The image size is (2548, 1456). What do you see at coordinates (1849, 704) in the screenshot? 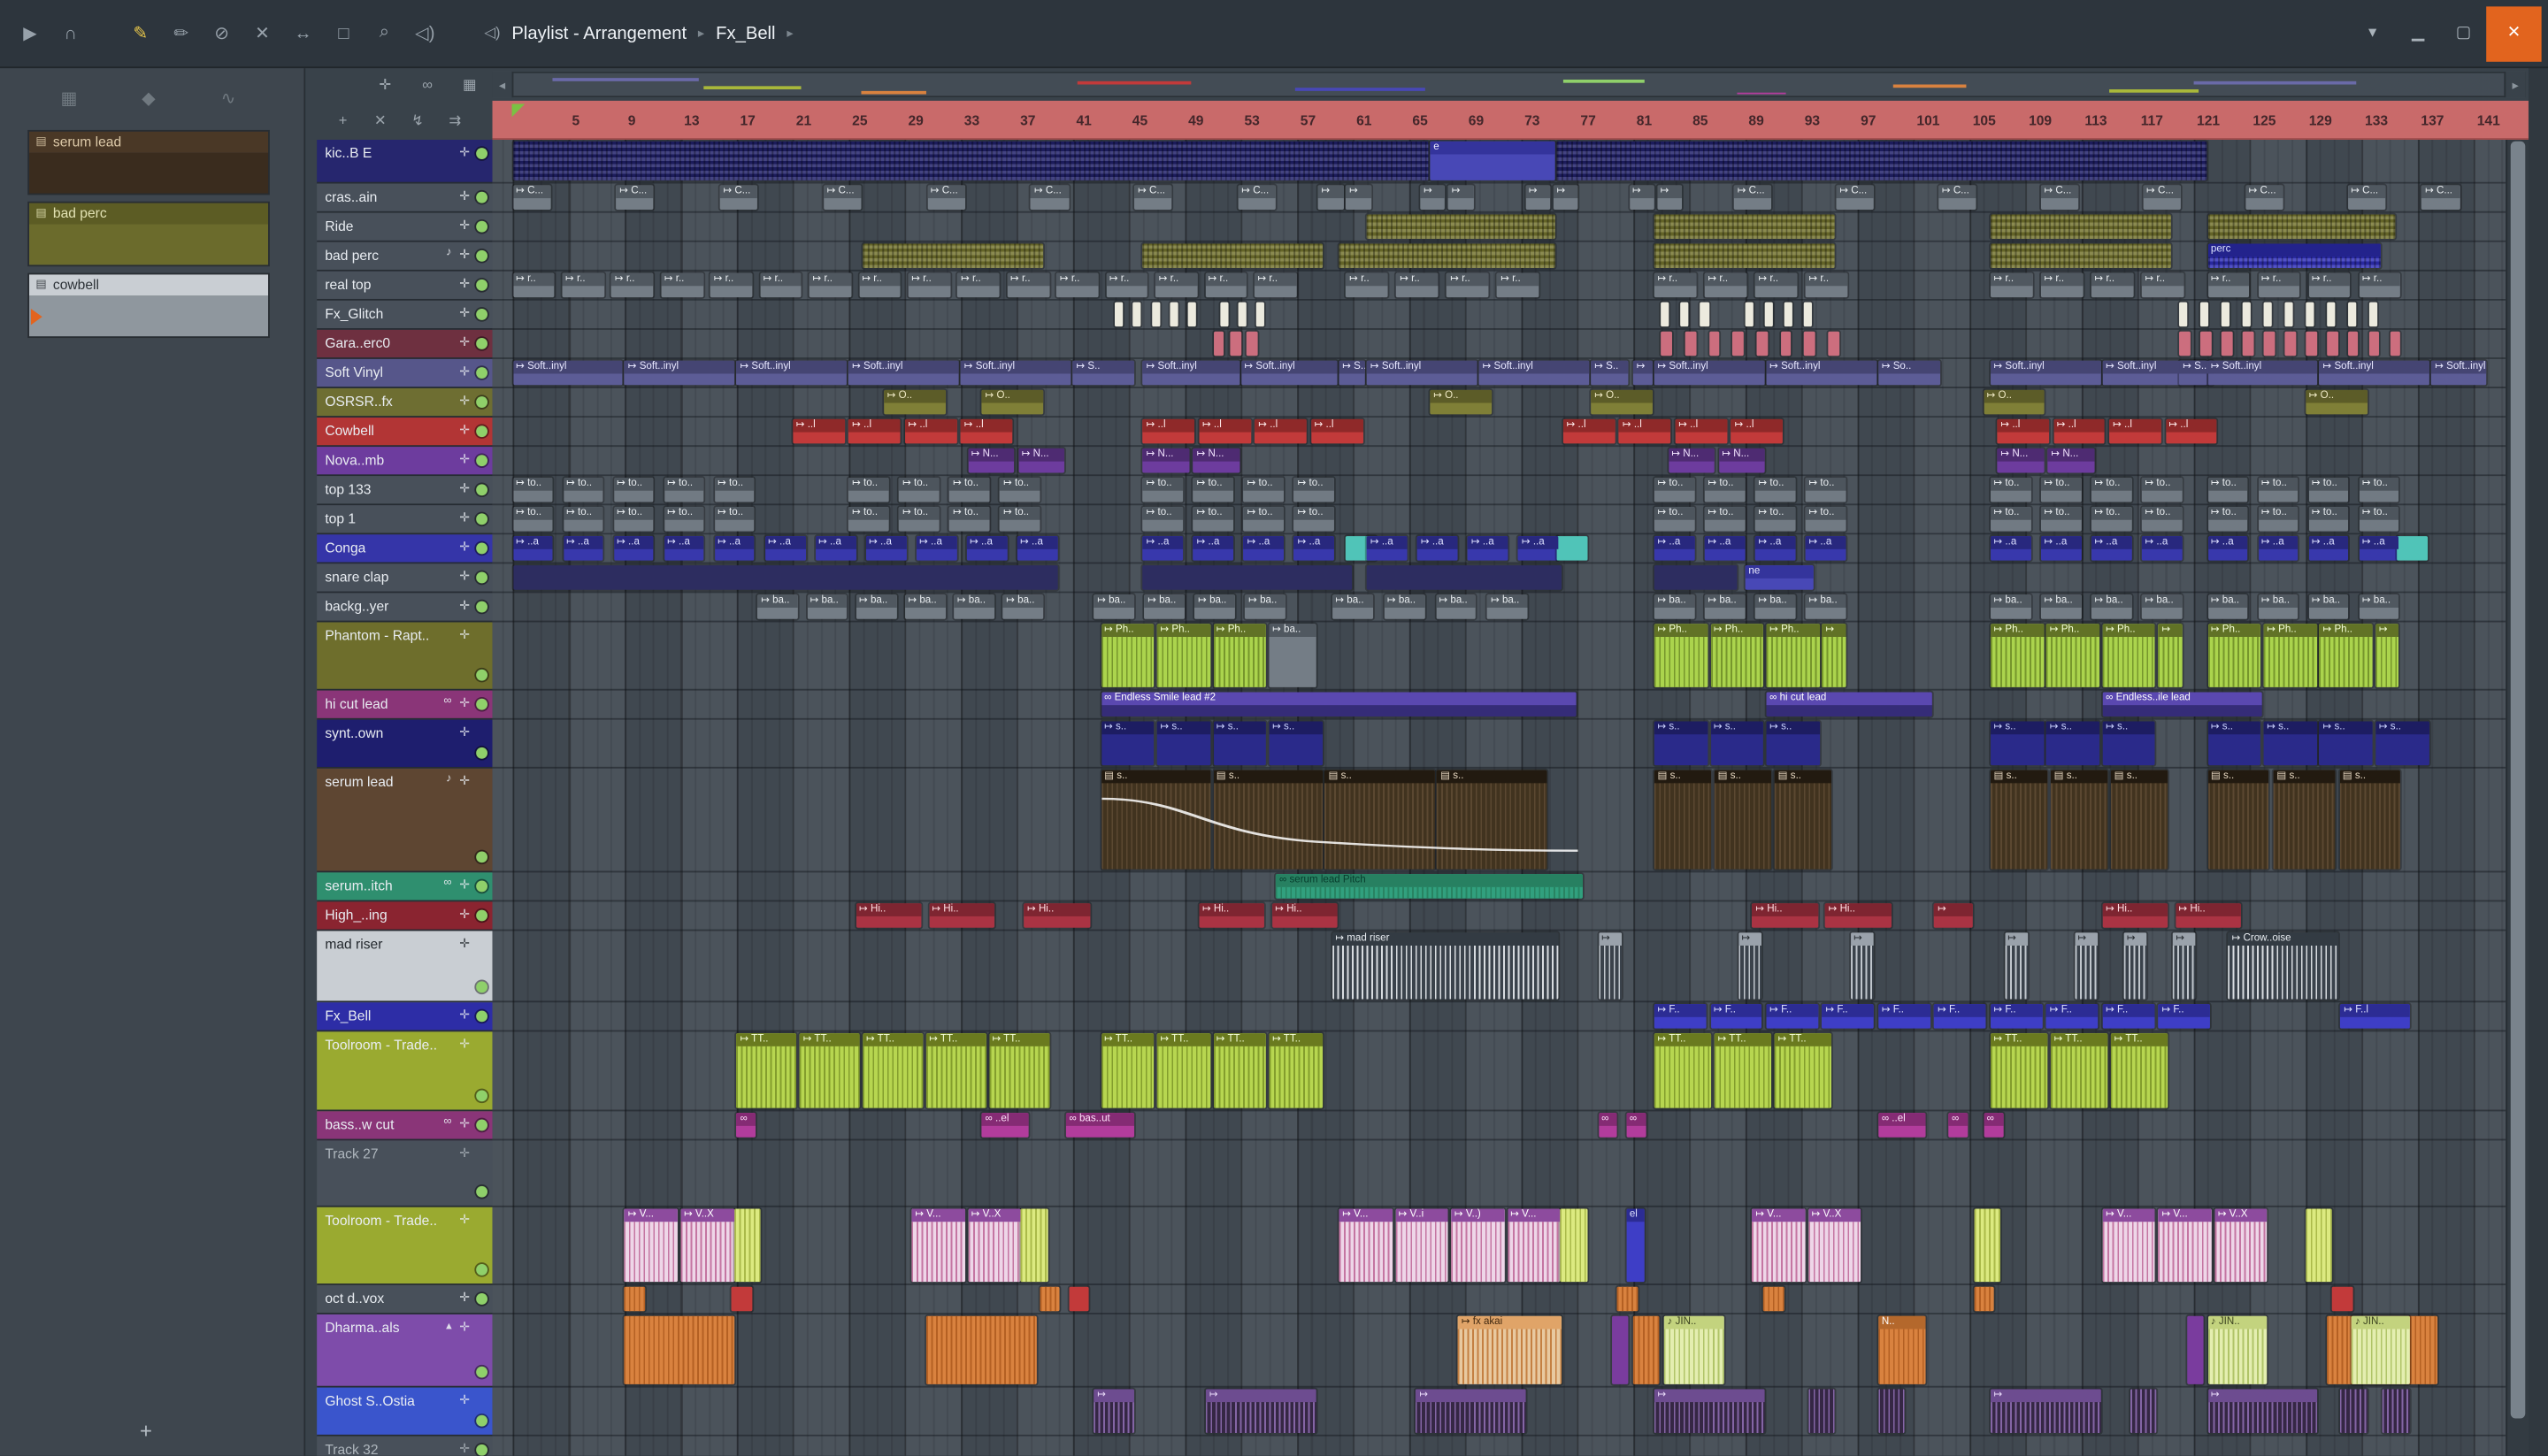
I see `clip: ∞ hi cut lead` at bounding box center [1849, 704].